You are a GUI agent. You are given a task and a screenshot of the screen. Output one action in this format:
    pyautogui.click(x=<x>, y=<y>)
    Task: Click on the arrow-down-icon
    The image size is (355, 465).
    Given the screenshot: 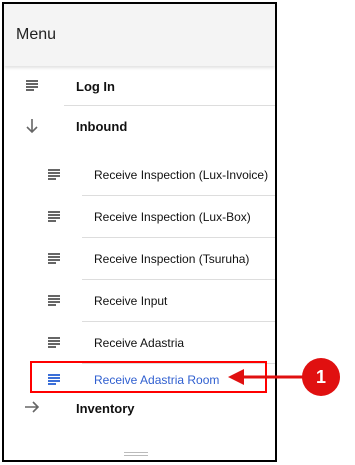 What is the action you would take?
    pyautogui.click(x=32, y=126)
    